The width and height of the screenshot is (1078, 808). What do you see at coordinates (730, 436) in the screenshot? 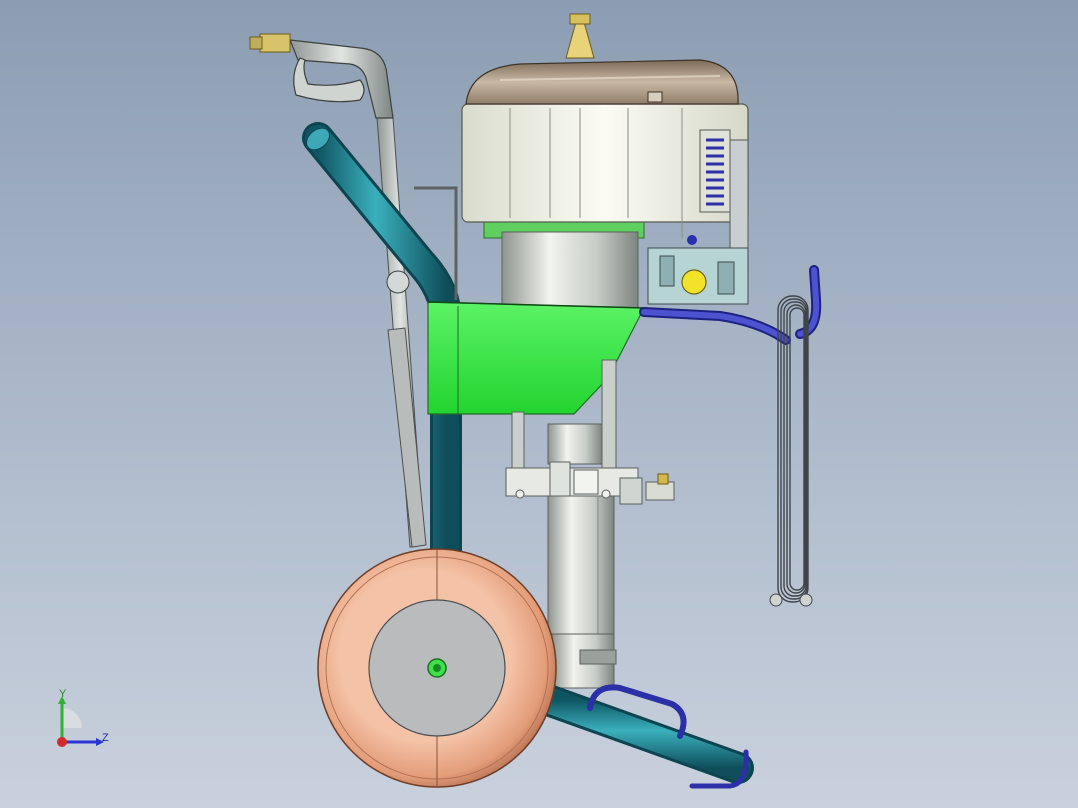
I see `hose-coil-icon` at bounding box center [730, 436].